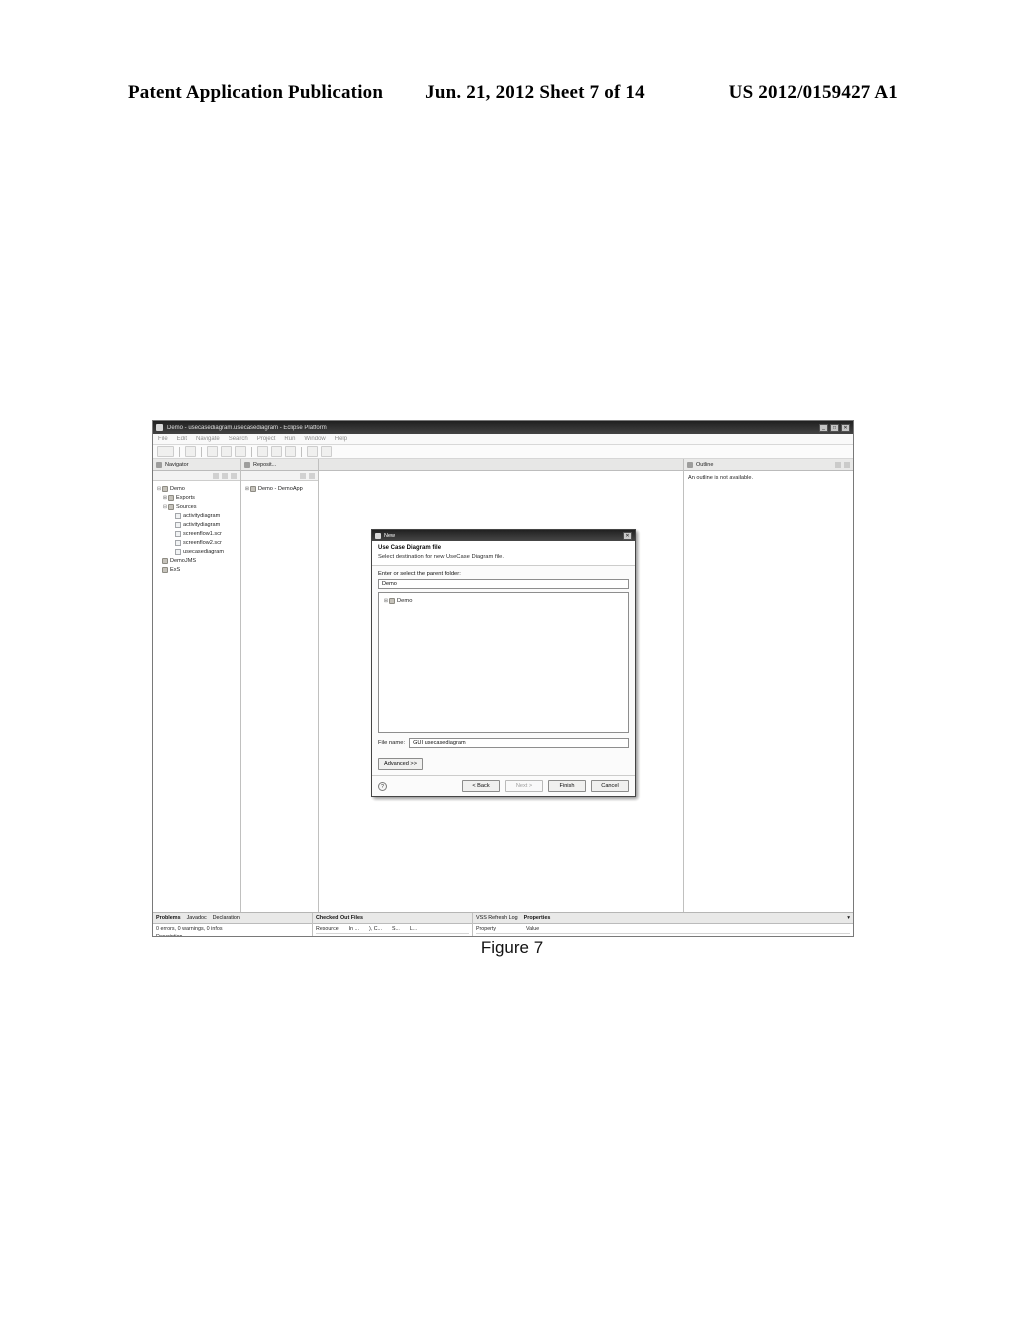 The image size is (1024, 1320). Describe the element at coordinates (503, 601) in the screenshot. I see `tree-item: ⊞ Demo` at that location.